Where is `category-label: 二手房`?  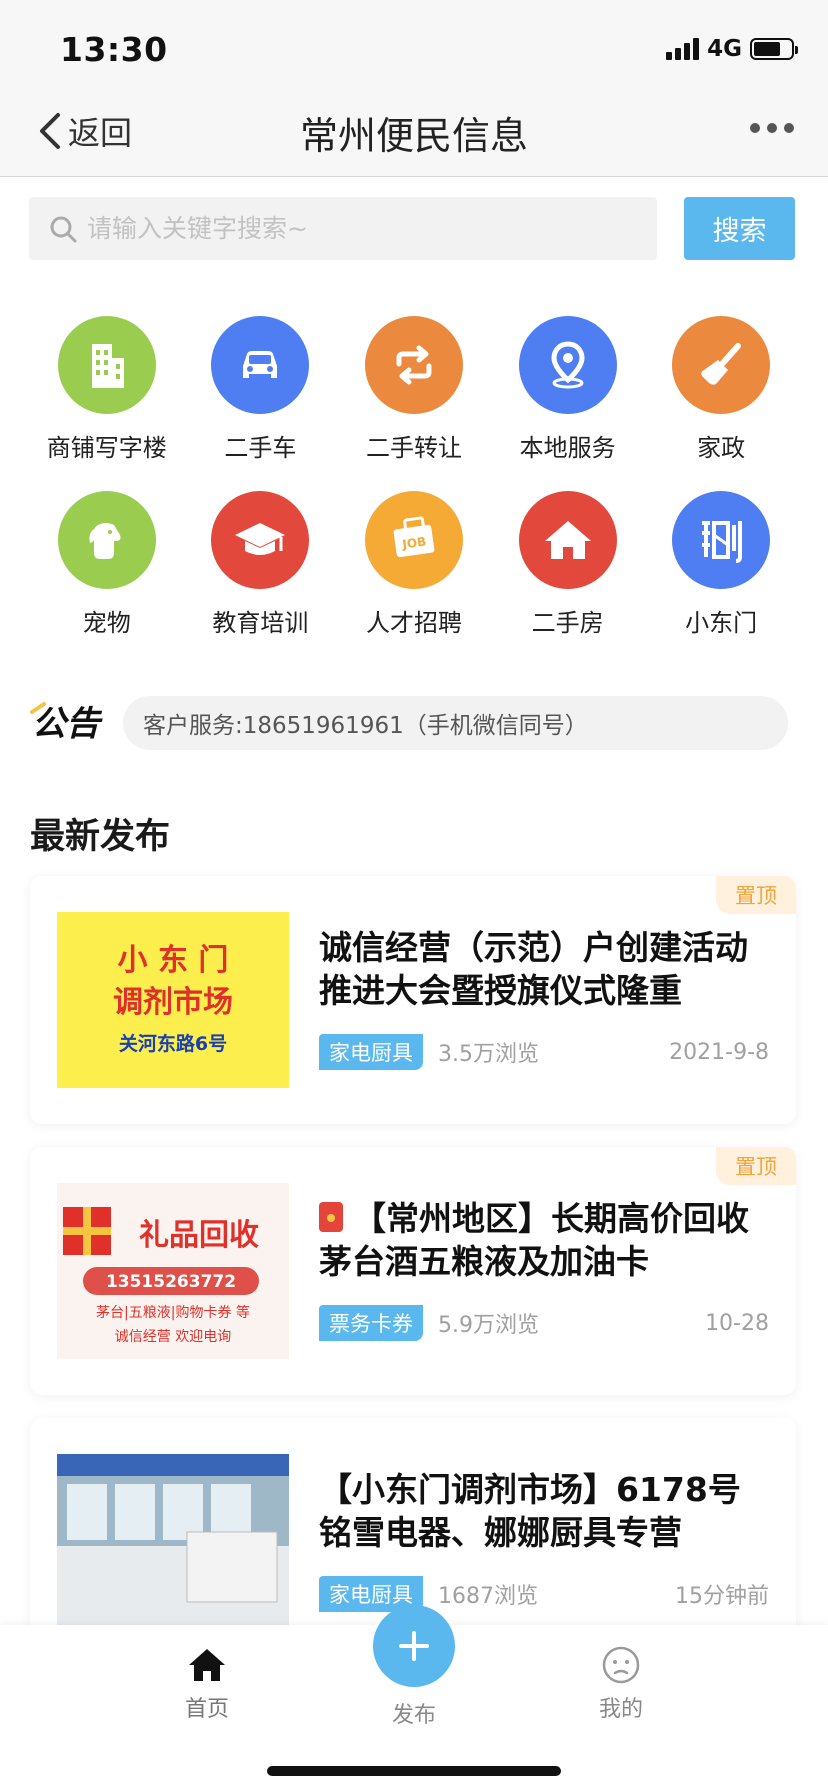 category-label: 二手房 is located at coordinates (567, 623).